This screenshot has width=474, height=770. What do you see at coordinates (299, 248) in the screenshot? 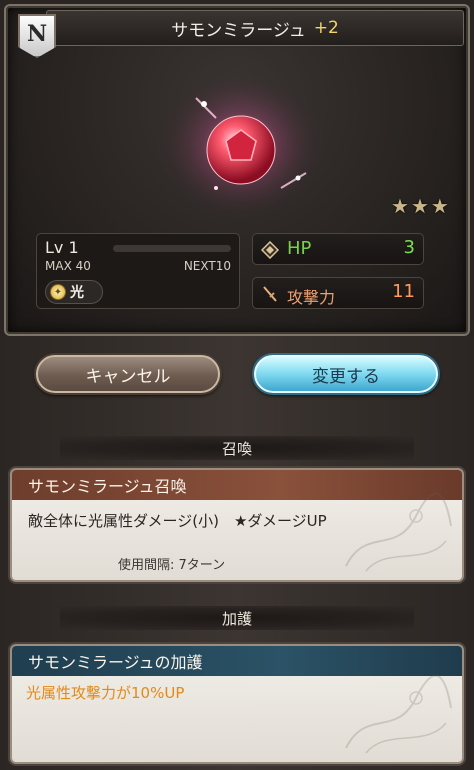
I see `hp-label: HP` at bounding box center [299, 248].